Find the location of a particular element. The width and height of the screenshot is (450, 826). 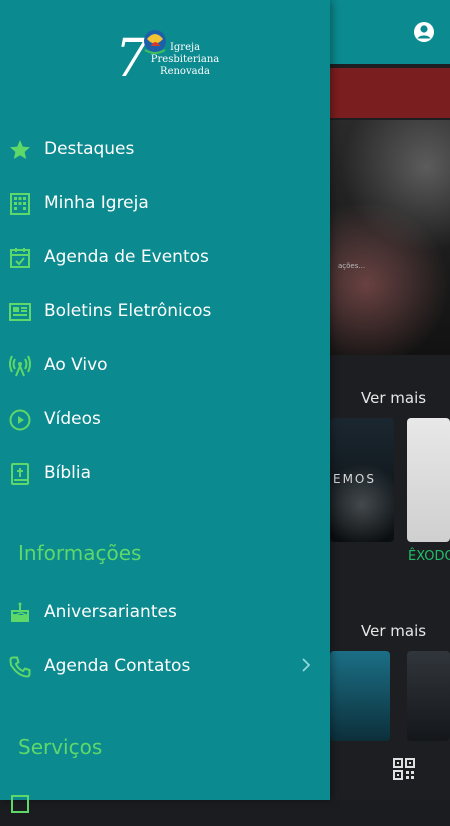

menu-item-partial is located at coordinates (165, 804).